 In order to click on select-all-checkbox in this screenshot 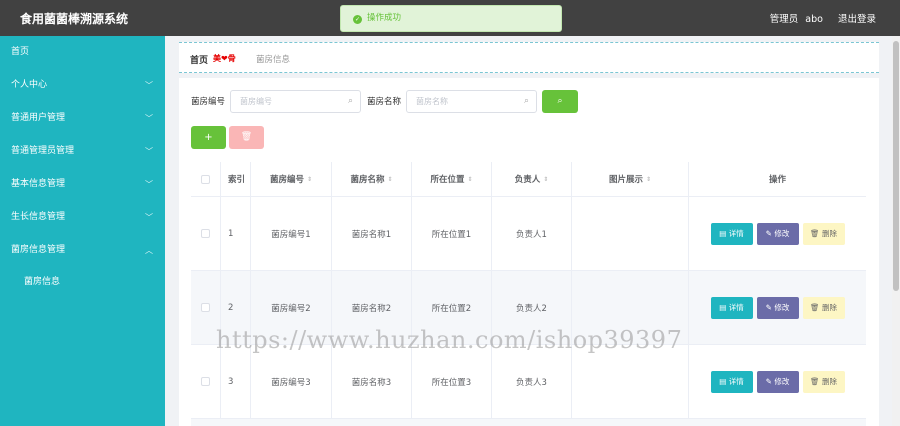, I will do `click(205, 179)`.